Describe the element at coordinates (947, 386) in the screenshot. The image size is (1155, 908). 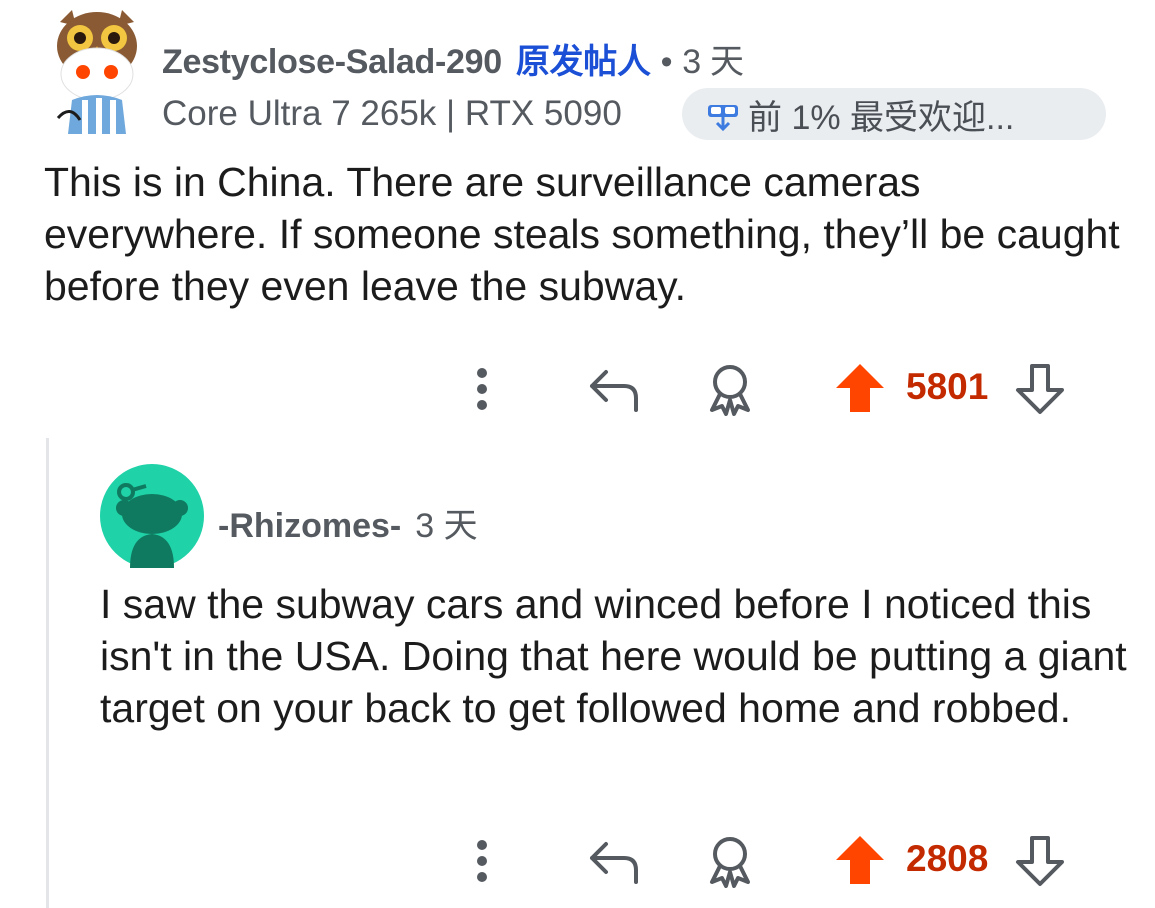
I see `vote-count: 5801` at that location.